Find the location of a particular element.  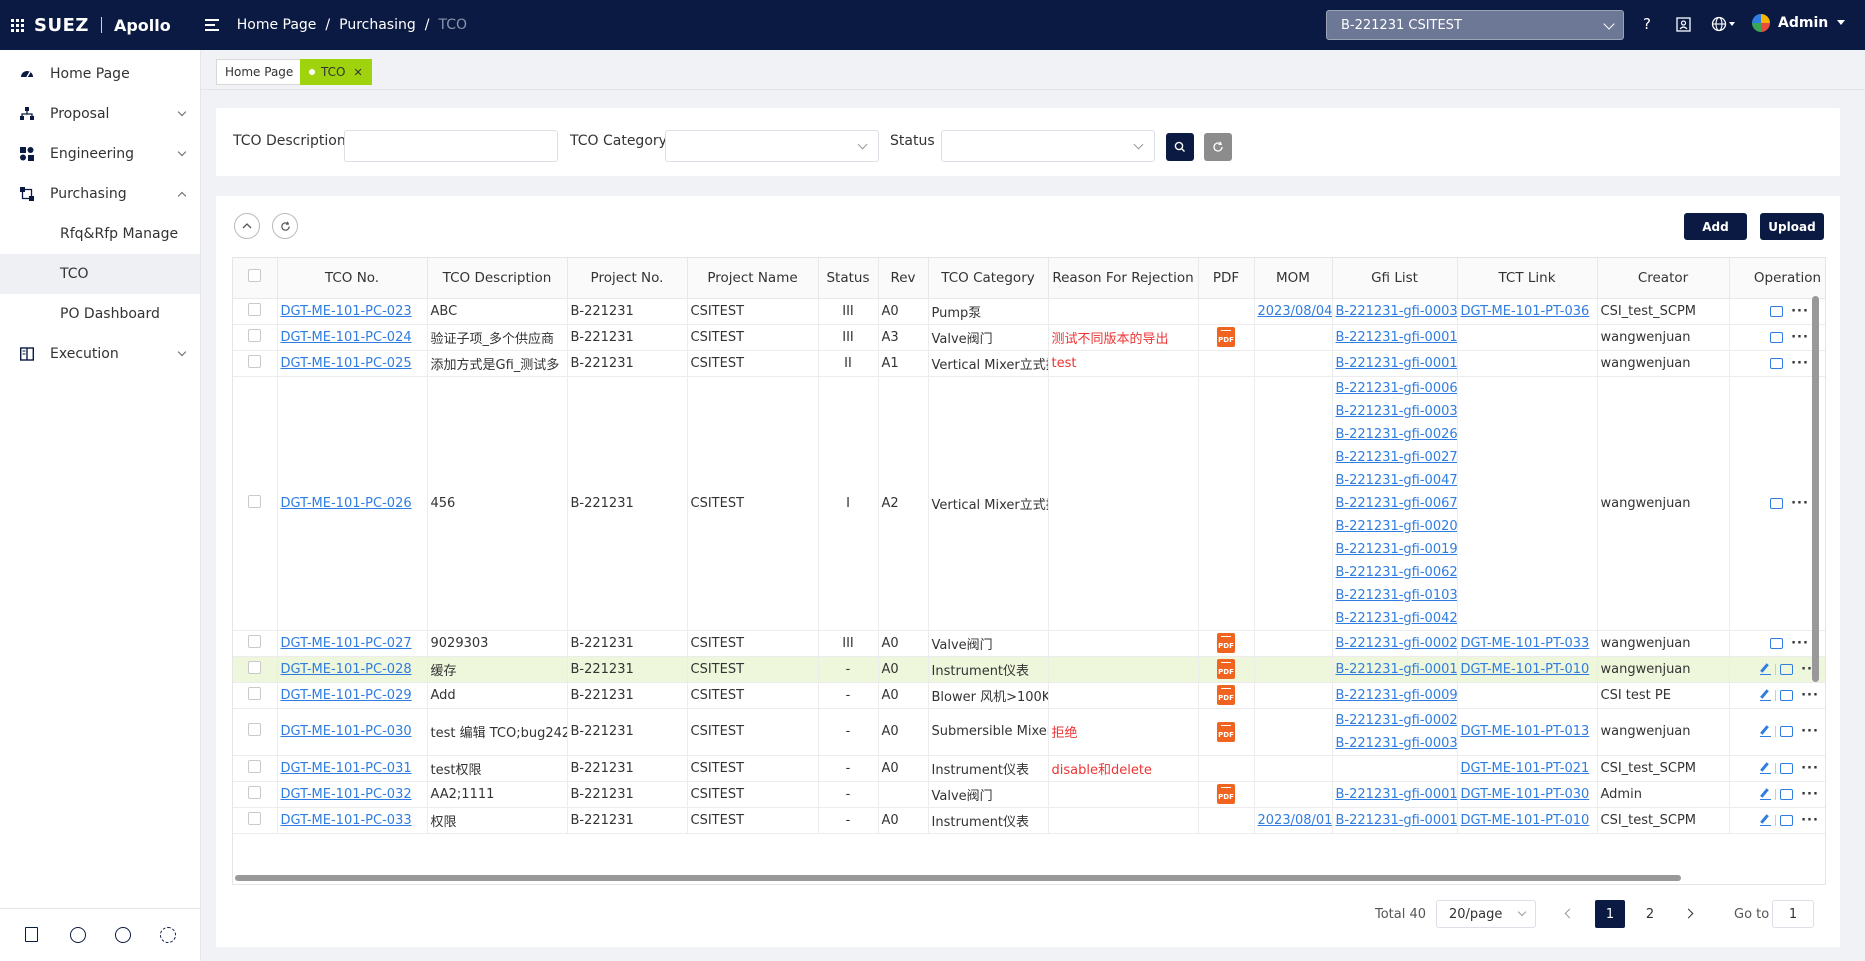

mom-cell: 2023/08/04 is located at coordinates (1293, 311).